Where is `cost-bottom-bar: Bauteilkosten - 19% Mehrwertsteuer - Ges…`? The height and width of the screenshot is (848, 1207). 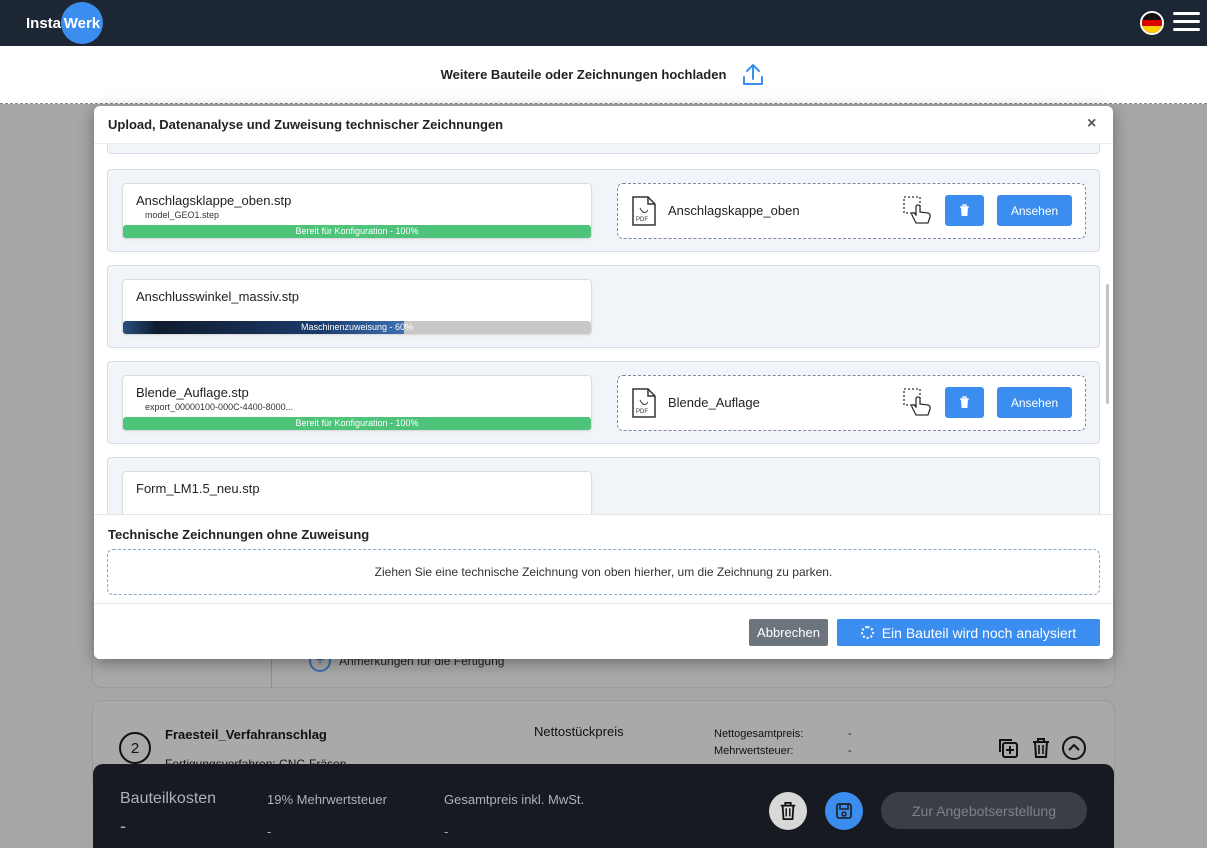 cost-bottom-bar: Bauteilkosten - 19% Mehrwertsteuer - Ges… is located at coordinates (603, 806).